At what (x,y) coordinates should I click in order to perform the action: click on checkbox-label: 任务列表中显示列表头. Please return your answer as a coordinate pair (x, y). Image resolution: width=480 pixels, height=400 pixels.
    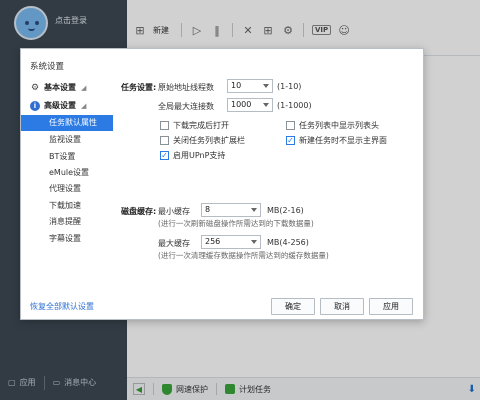
    Looking at the image, I should click on (339, 125).